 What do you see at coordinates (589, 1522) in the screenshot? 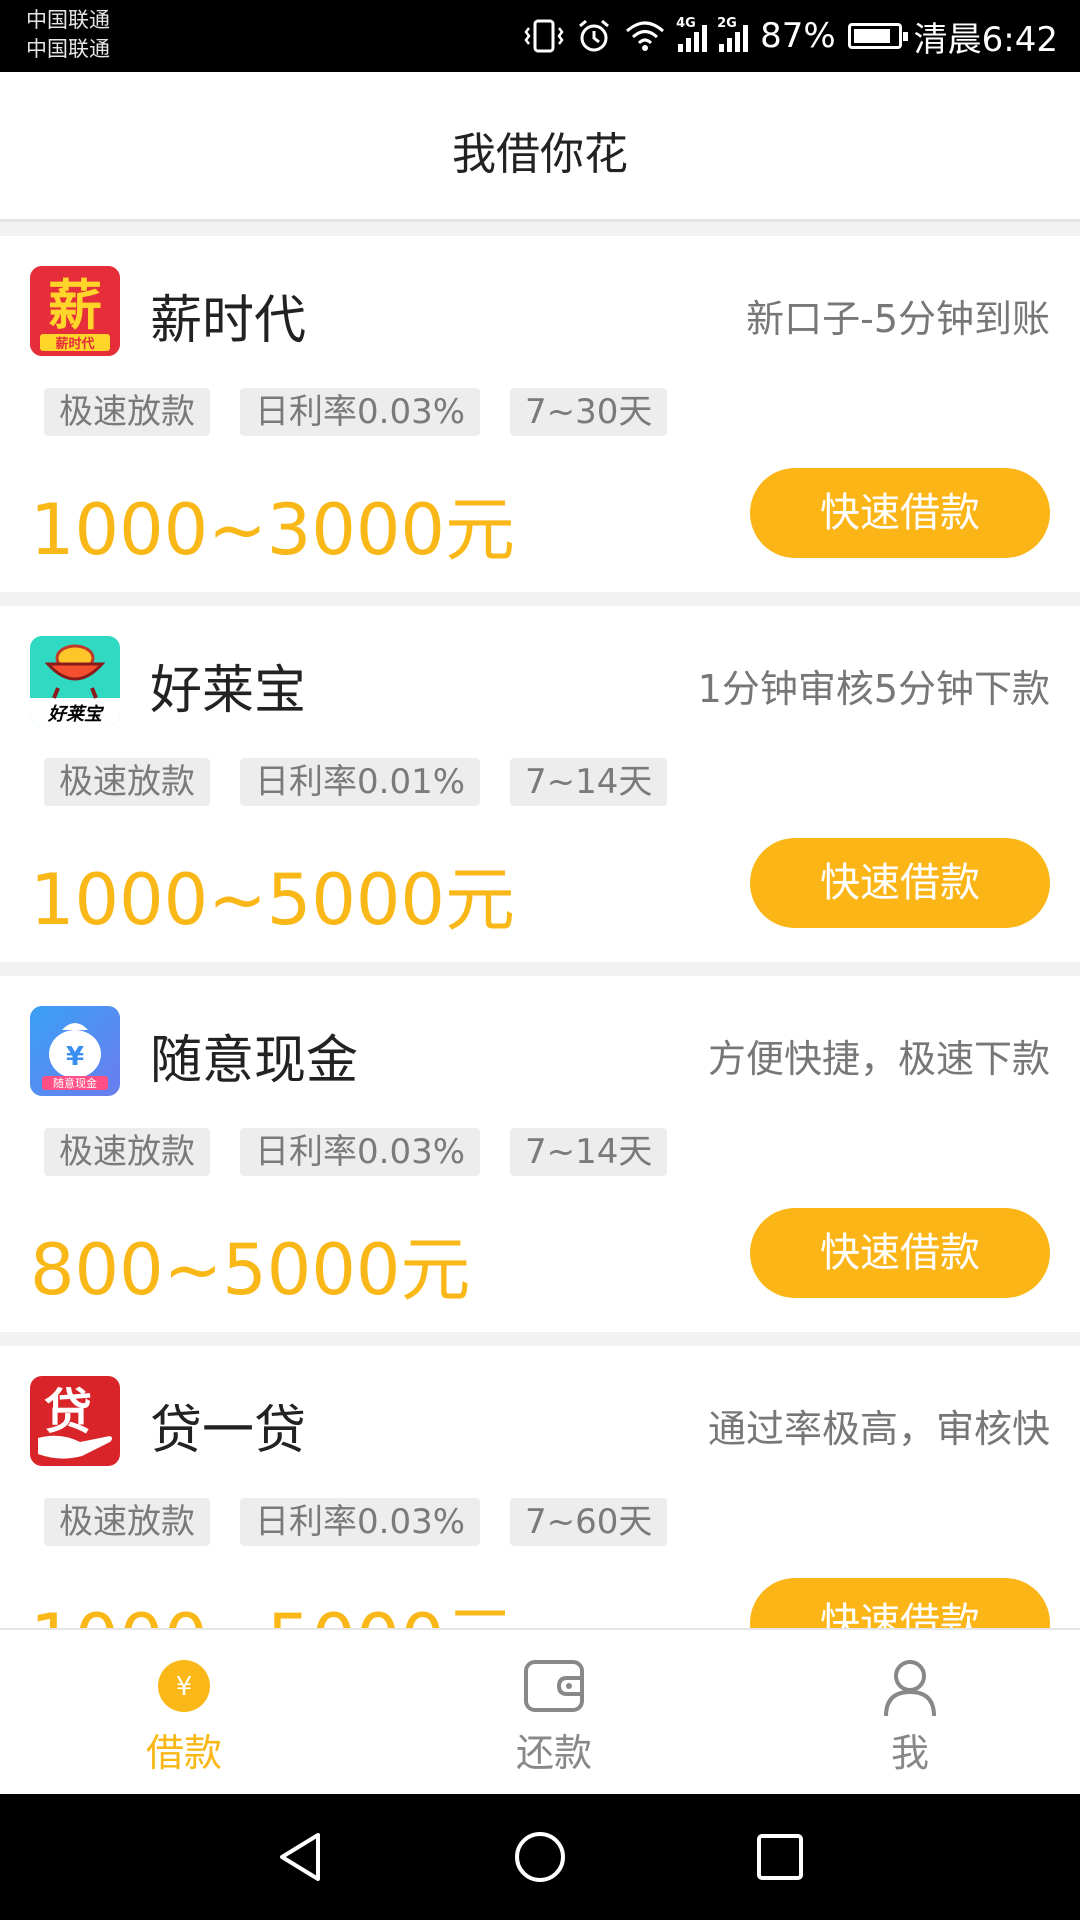
I see `tag-term: 7~60天` at bounding box center [589, 1522].